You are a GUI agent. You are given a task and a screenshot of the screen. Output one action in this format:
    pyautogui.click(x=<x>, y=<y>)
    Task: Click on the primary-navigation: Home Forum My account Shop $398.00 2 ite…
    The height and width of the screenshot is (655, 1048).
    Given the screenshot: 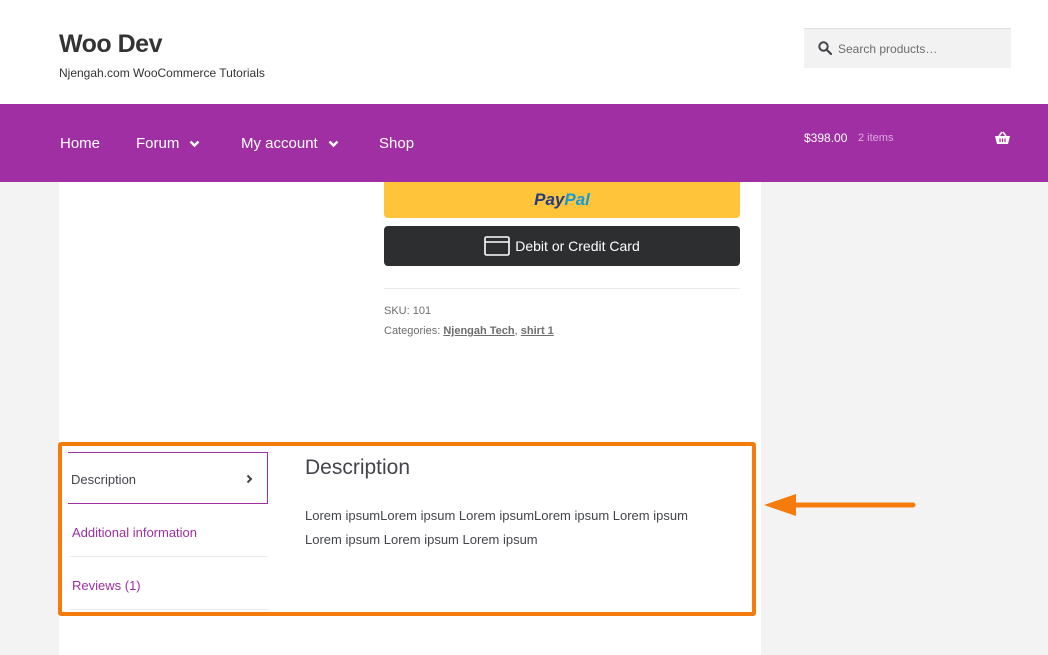 What is the action you would take?
    pyautogui.click(x=524, y=143)
    